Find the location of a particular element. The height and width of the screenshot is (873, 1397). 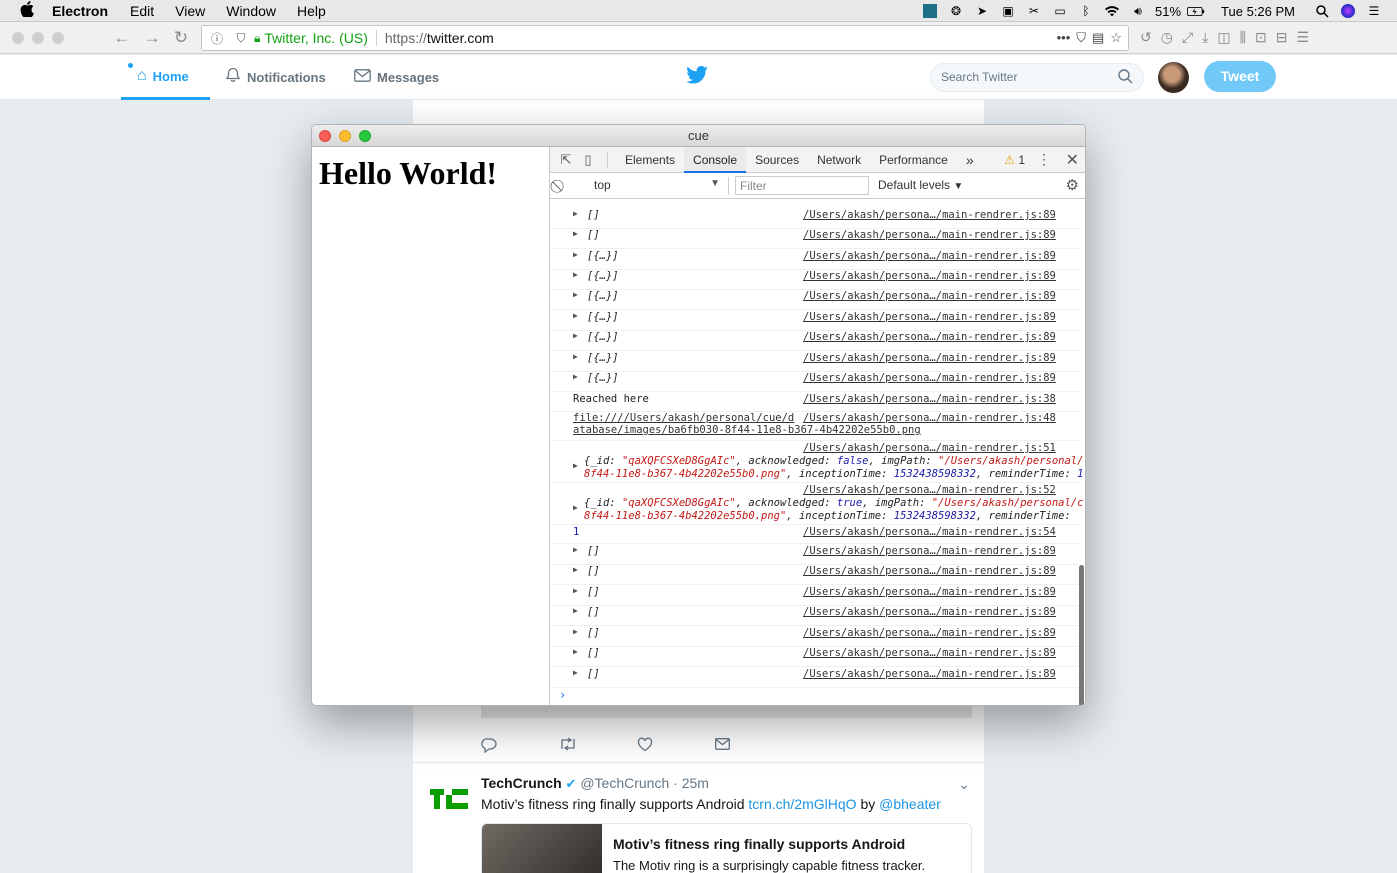

source-link: /Users/akash/persona…/main-rendrer.js:54 is located at coordinates (929, 532).